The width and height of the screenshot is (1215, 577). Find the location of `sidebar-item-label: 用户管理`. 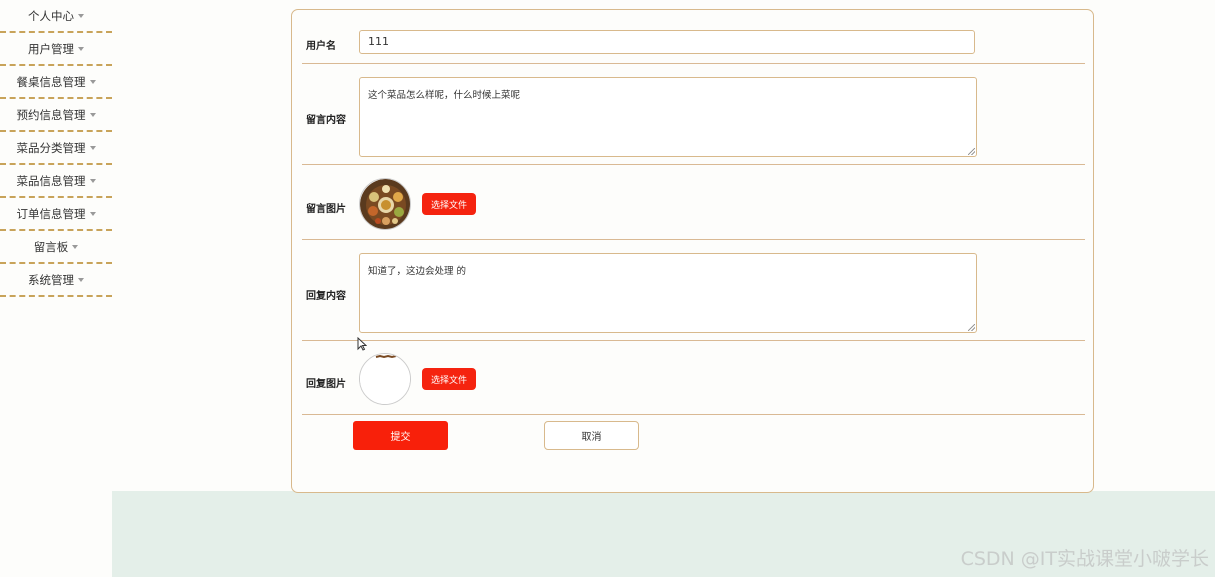

sidebar-item-label: 用户管理 is located at coordinates (51, 48).